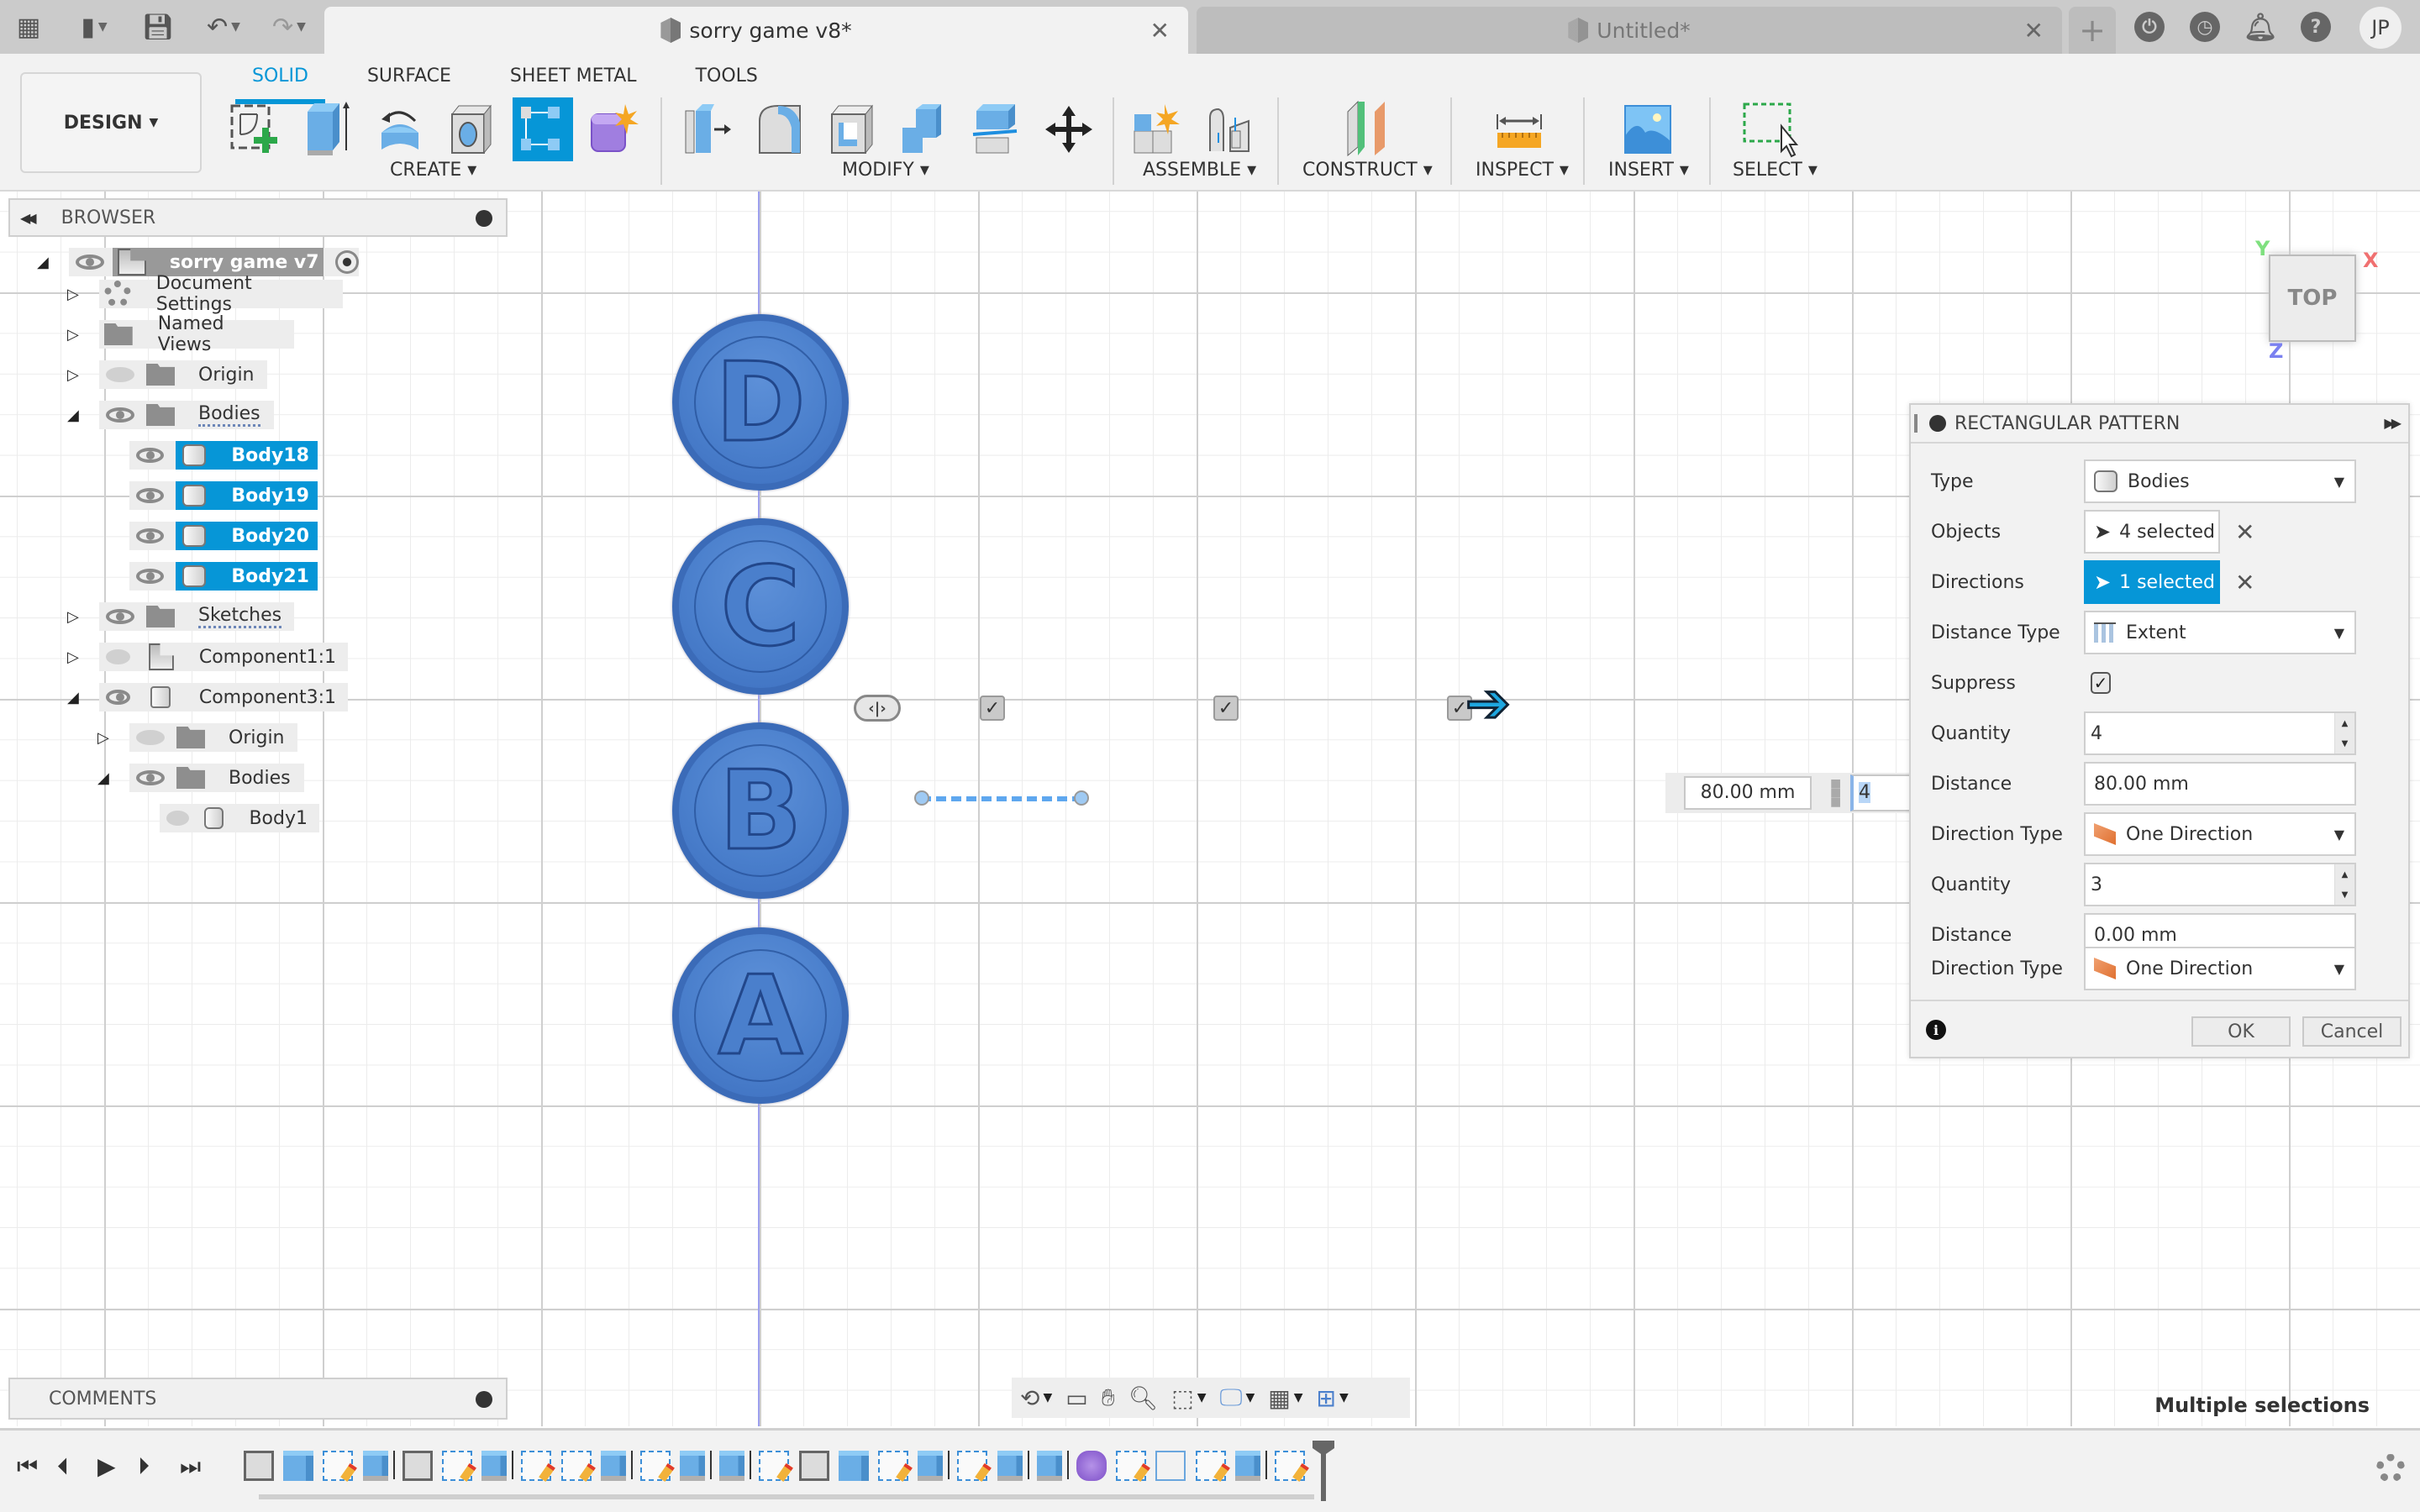 The image size is (2420, 1512). What do you see at coordinates (573, 76) in the screenshot?
I see `tab-sheet-metal: SHEET METAL` at bounding box center [573, 76].